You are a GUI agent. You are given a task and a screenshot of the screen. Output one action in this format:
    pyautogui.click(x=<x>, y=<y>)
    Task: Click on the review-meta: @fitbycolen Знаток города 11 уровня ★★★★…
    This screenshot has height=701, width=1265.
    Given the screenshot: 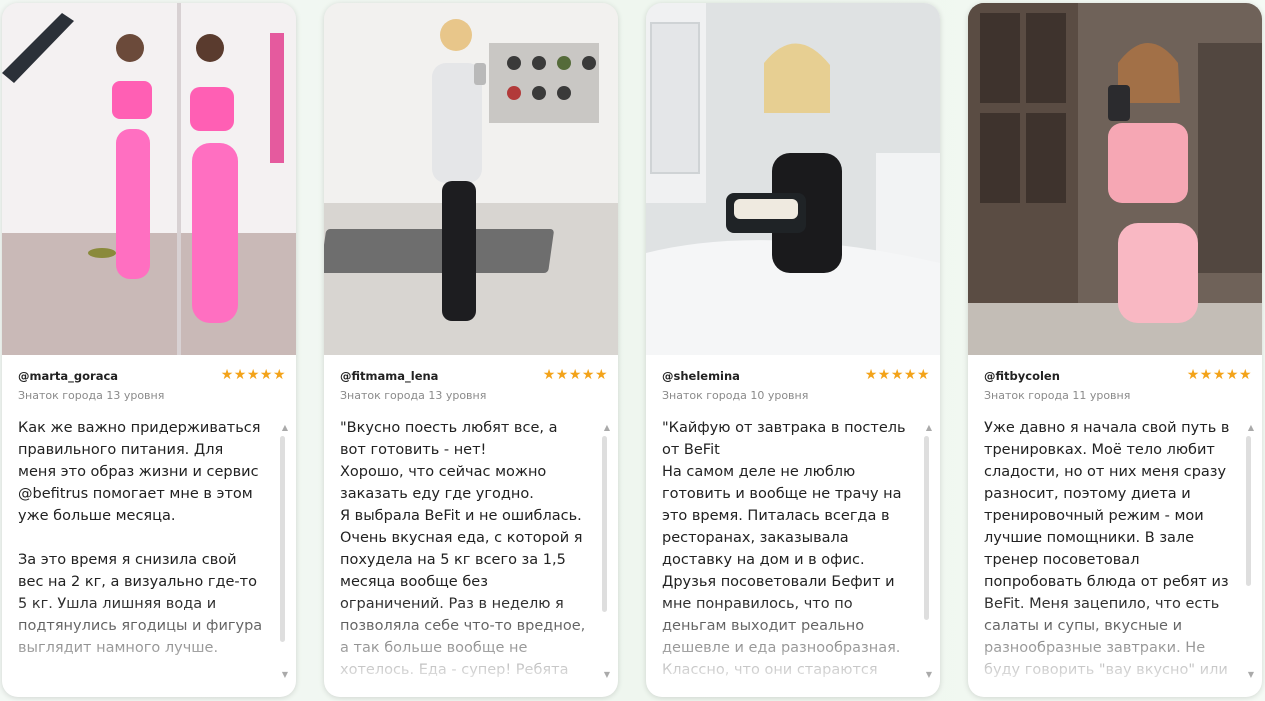 What is the action you would take?
    pyautogui.click(x=1118, y=386)
    